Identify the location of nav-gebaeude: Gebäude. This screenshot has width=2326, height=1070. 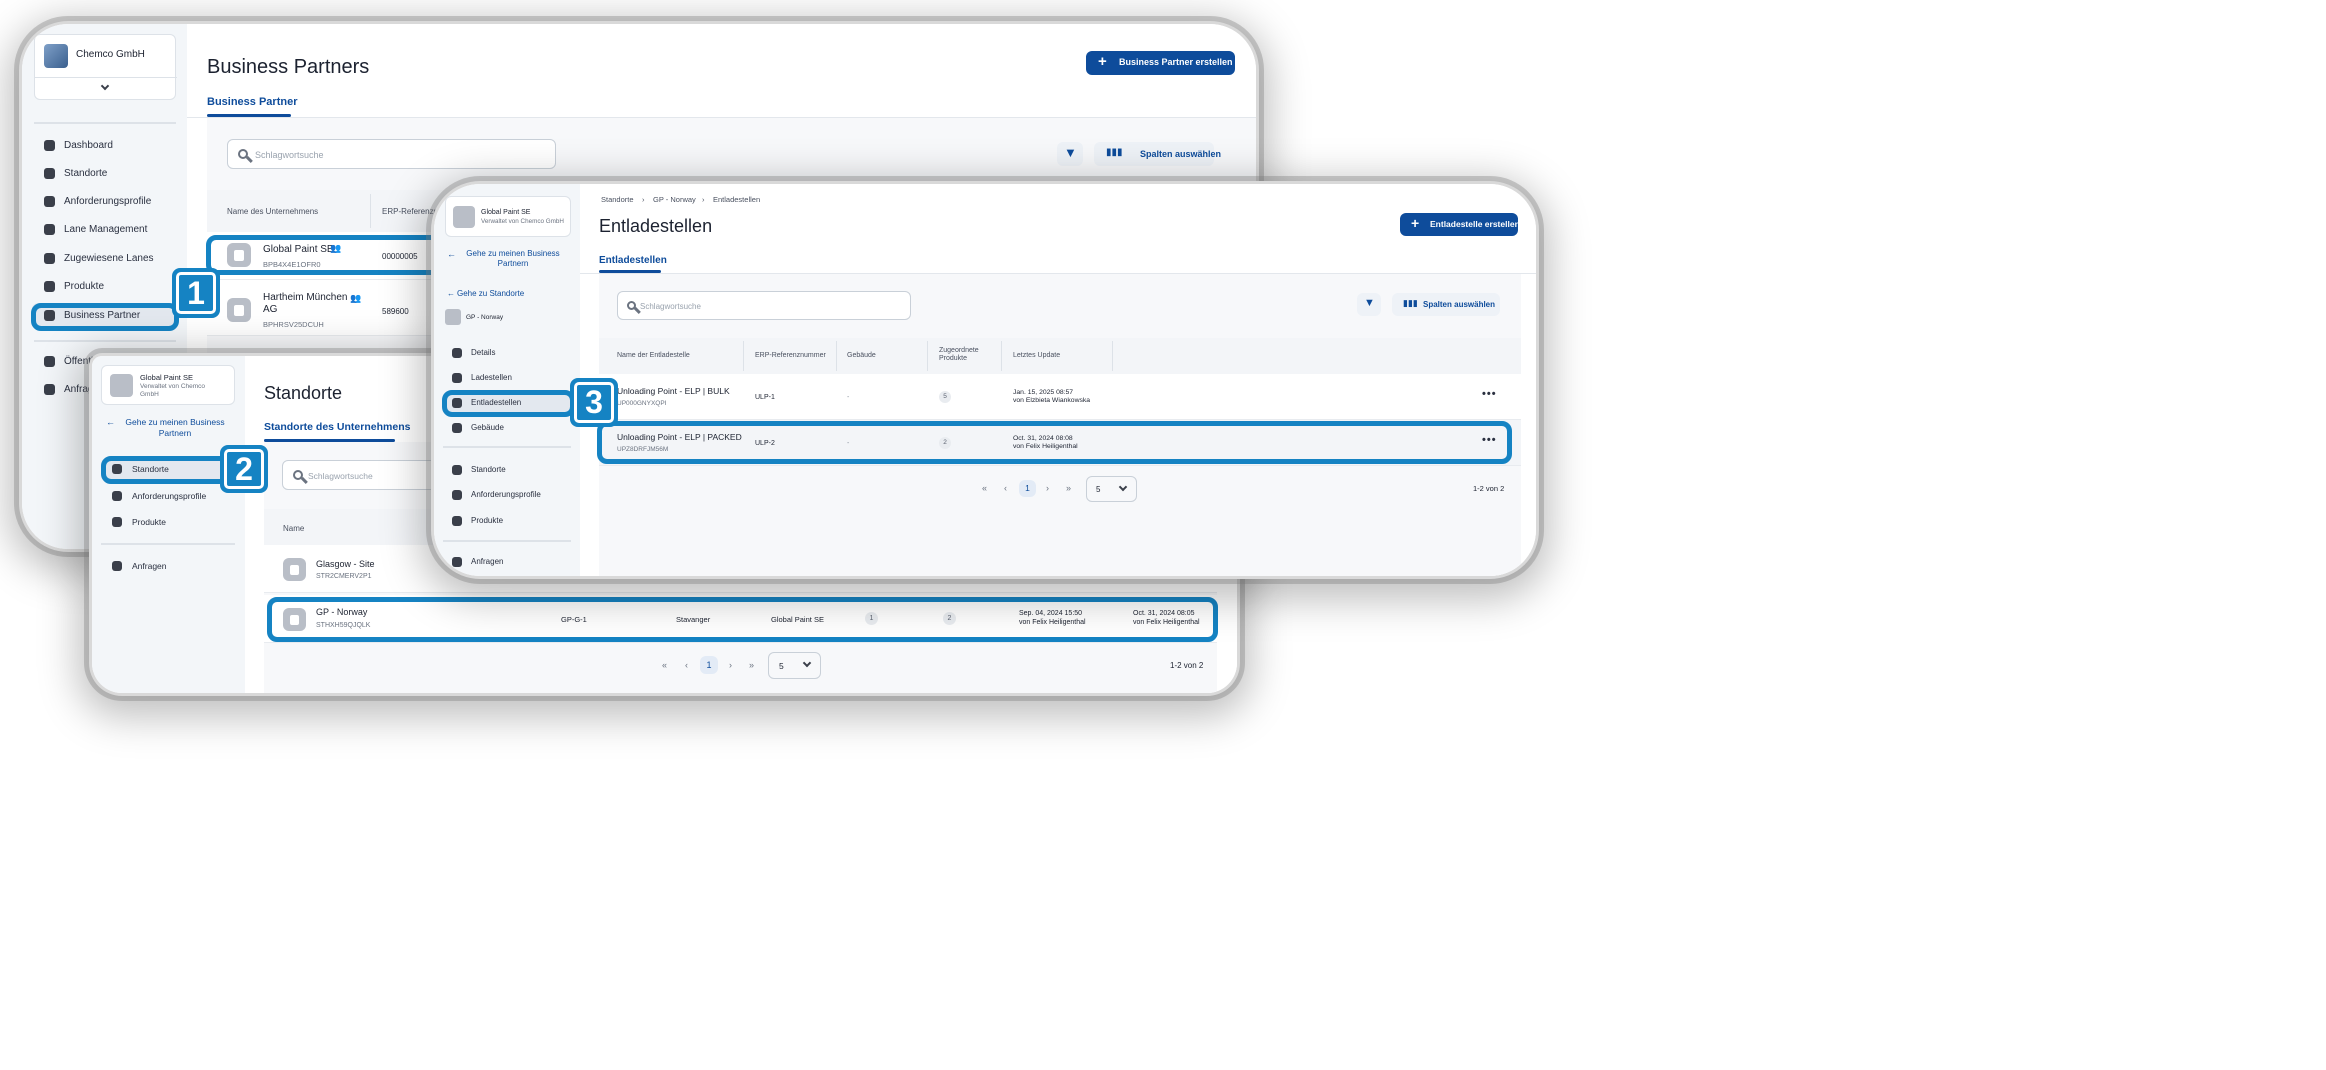
(487, 427).